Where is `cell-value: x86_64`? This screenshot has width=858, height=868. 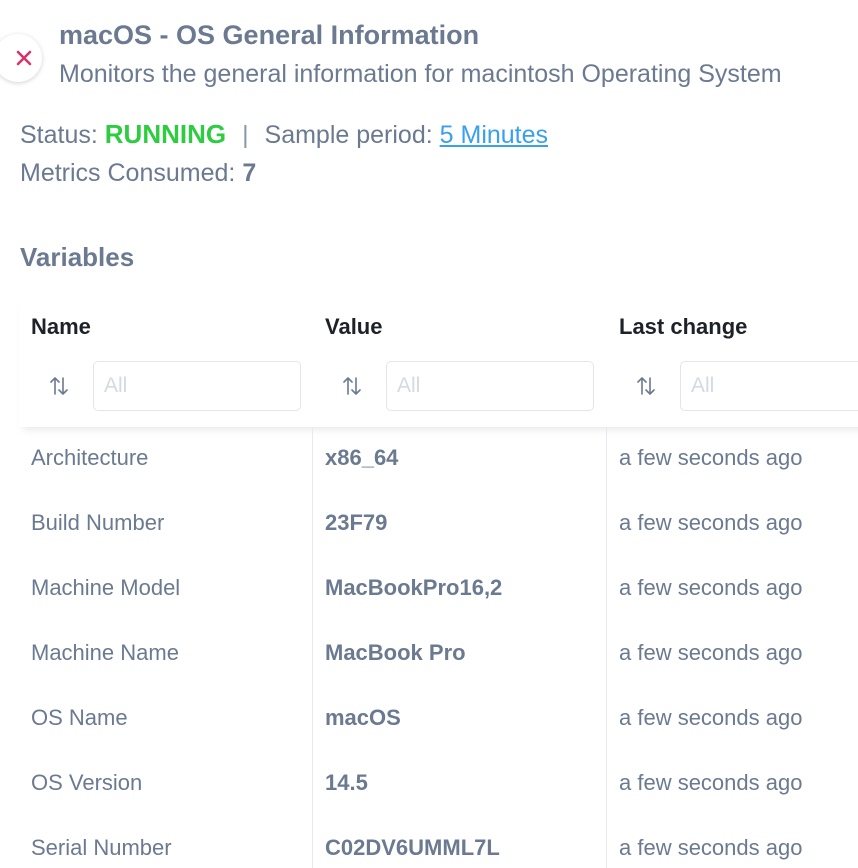 cell-value: x86_64 is located at coordinates (362, 457).